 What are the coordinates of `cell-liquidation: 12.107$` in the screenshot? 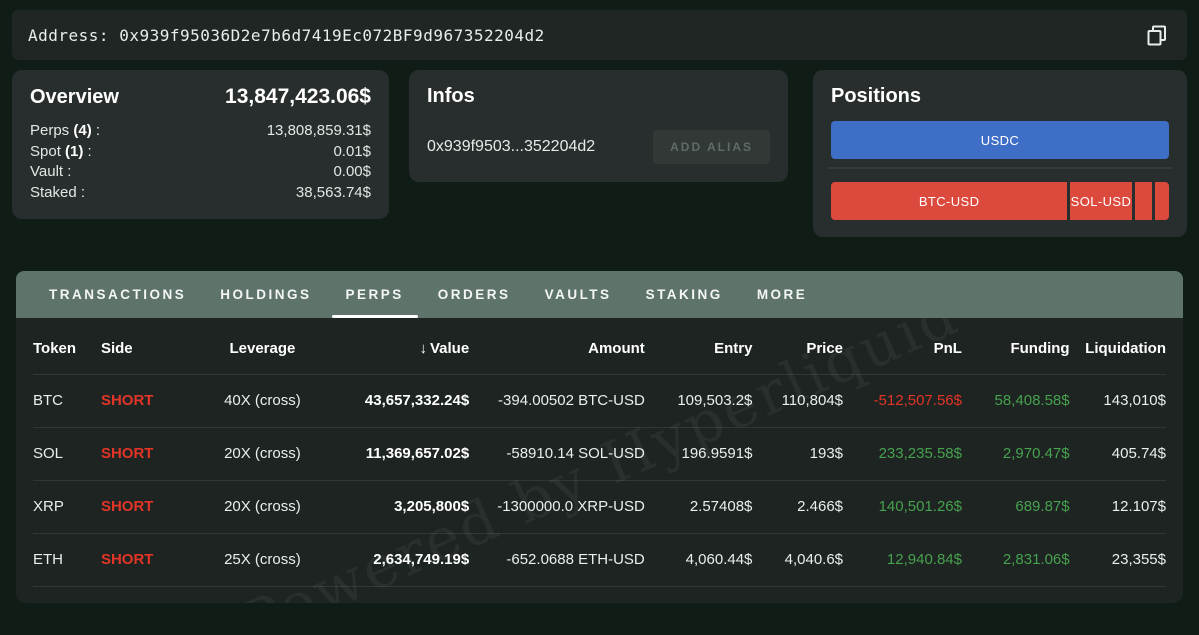 It's located at (1117, 506).